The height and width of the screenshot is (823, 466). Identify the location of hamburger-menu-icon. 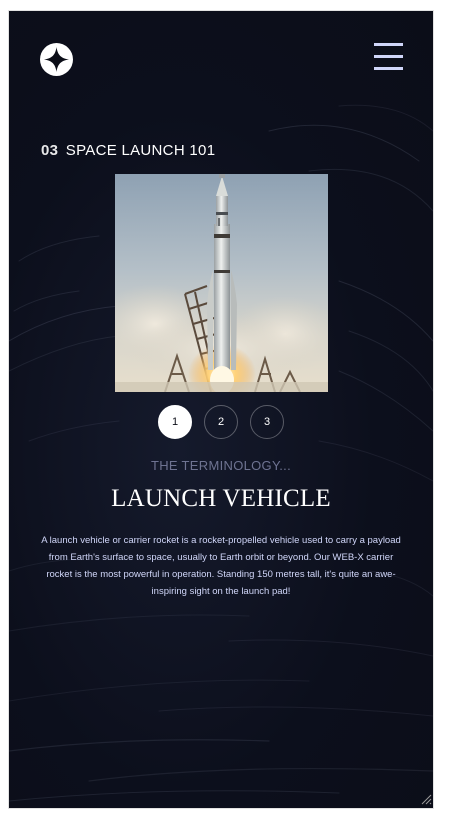
(388, 57).